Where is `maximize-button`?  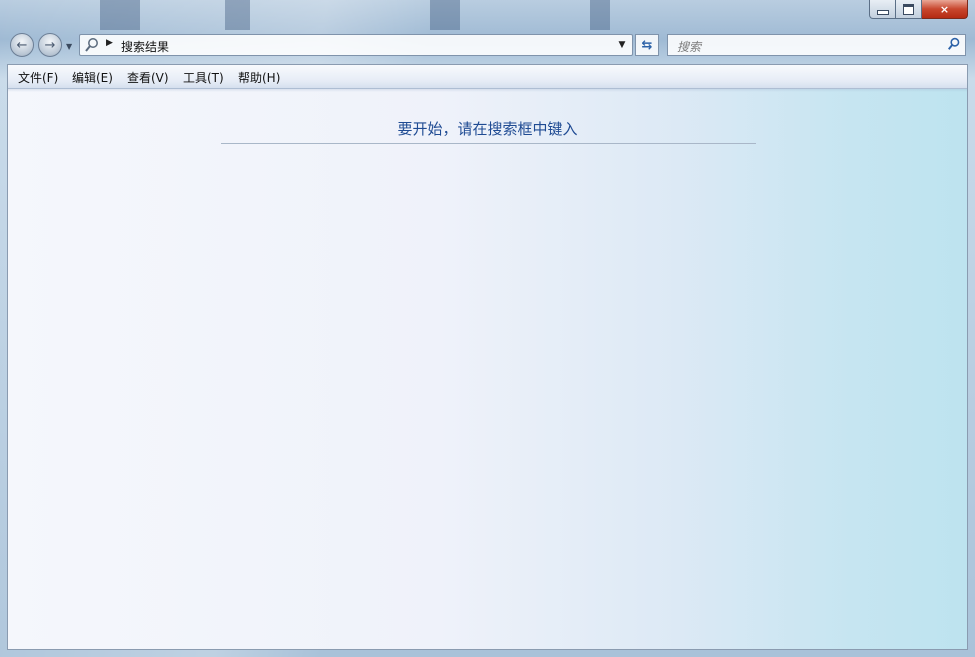
maximize-button is located at coordinates (909, 9).